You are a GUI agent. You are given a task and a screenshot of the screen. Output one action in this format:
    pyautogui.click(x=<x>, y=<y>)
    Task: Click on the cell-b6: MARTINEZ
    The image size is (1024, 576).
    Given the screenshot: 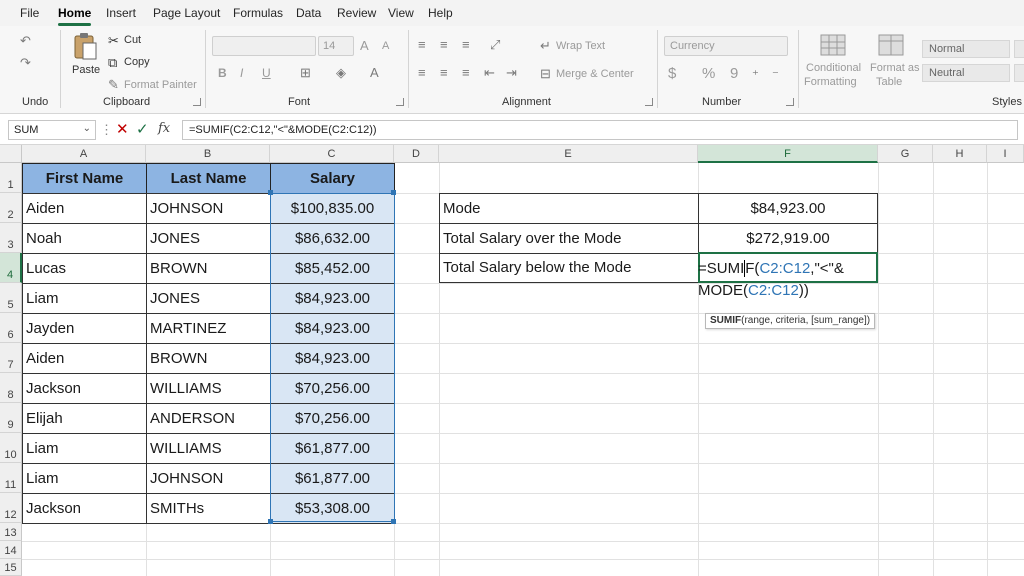 What is the action you would take?
    pyautogui.click(x=208, y=328)
    